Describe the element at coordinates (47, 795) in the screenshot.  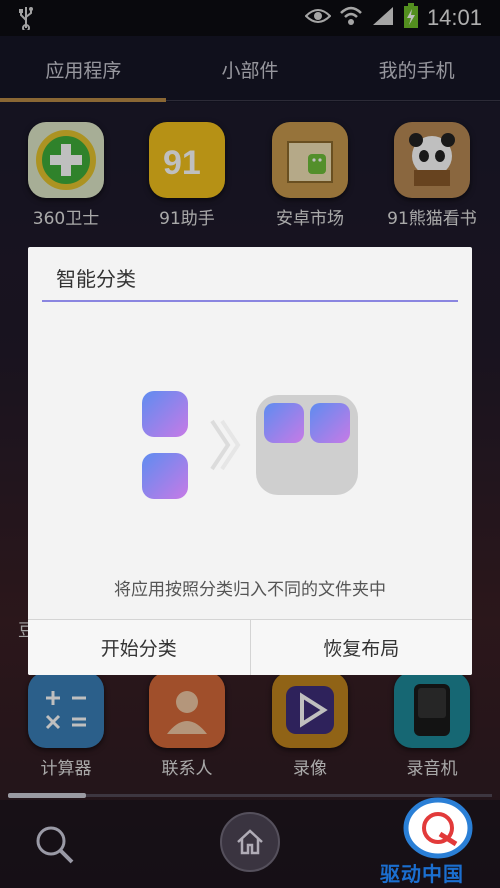
I see `scroll-thumb` at that location.